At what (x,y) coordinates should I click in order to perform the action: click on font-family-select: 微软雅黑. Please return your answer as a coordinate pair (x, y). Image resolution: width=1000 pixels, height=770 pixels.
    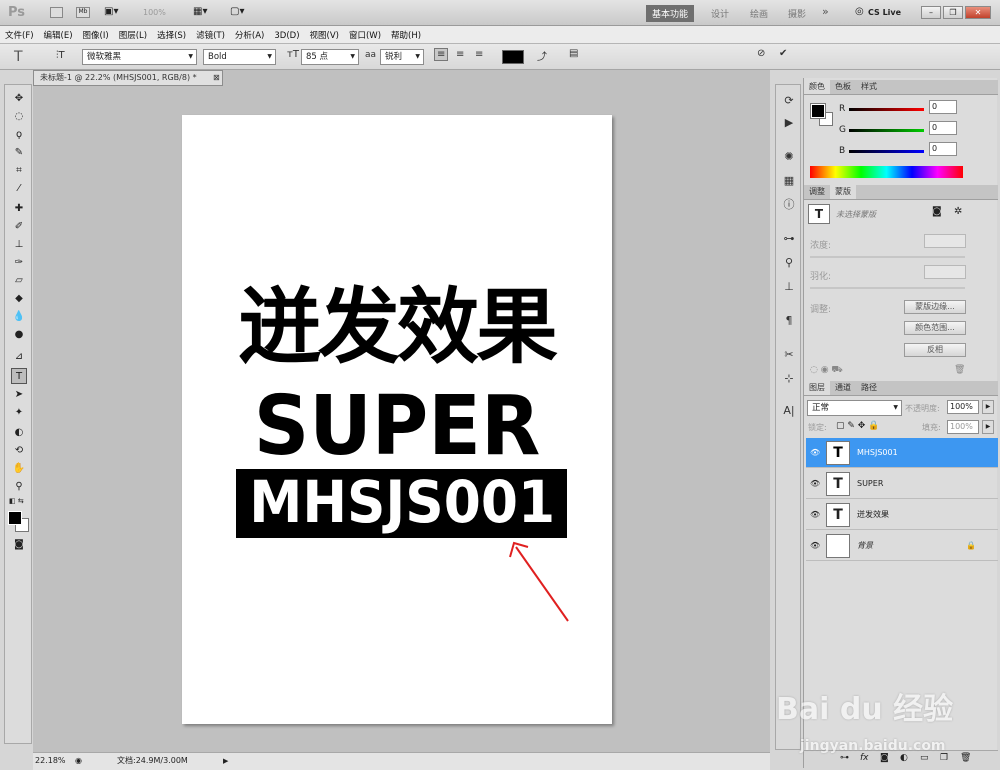
    Looking at the image, I should click on (139, 57).